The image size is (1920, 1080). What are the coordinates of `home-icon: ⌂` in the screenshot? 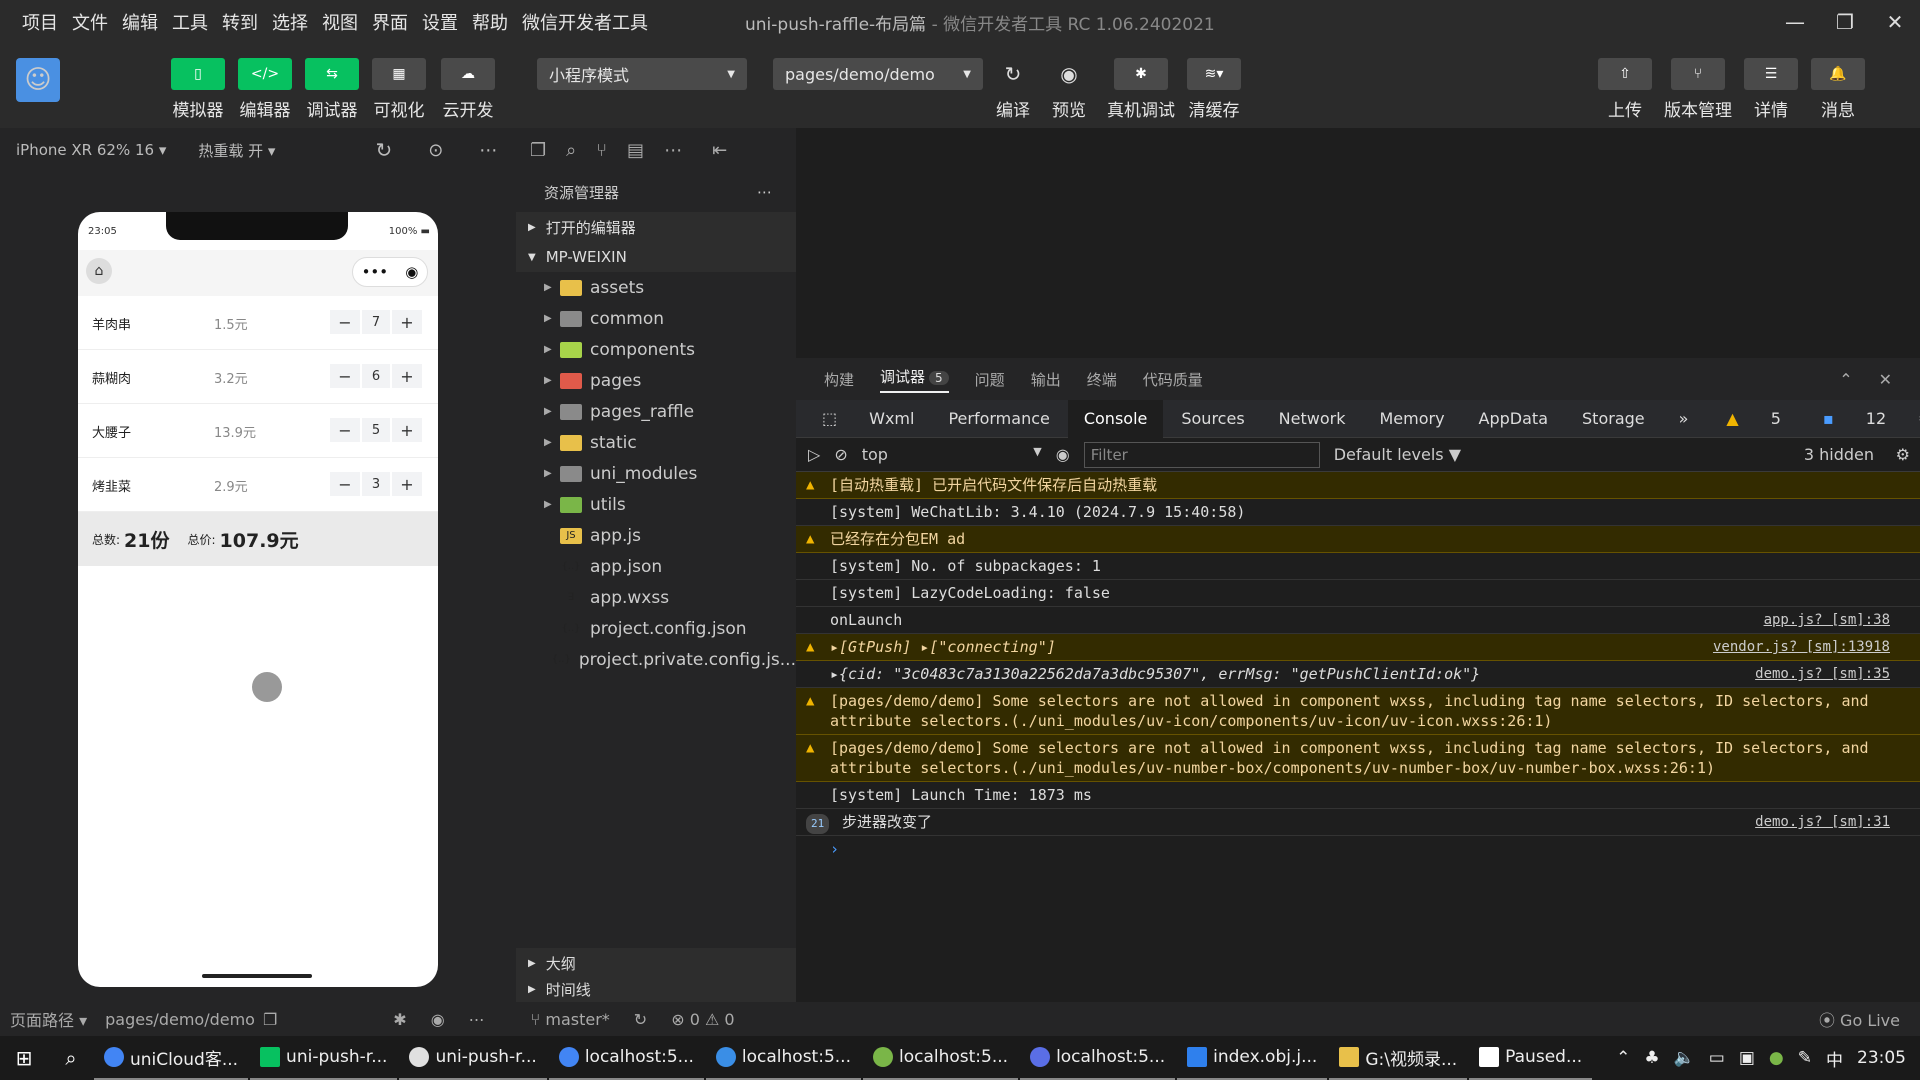 It's located at (99, 271).